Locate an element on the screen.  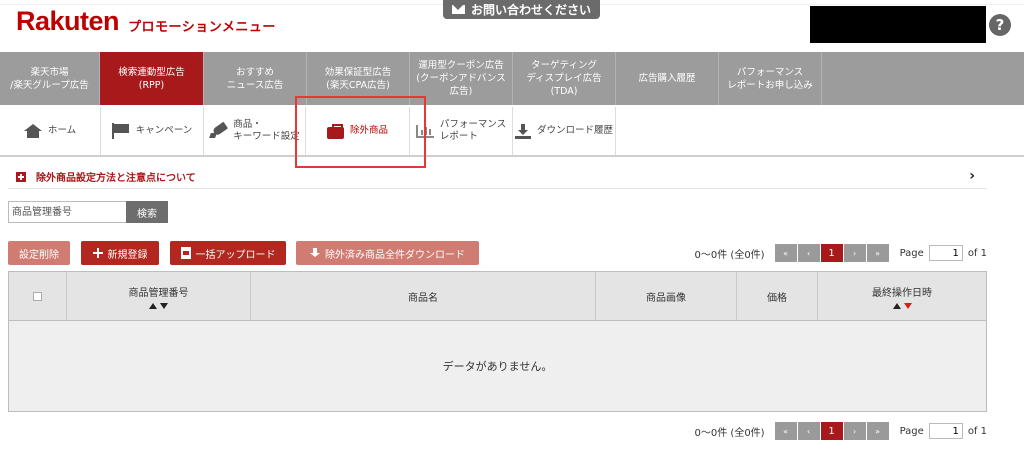
main-nav-performance-report: パフォーマンス レポートお申し込み is located at coordinates (770, 78).